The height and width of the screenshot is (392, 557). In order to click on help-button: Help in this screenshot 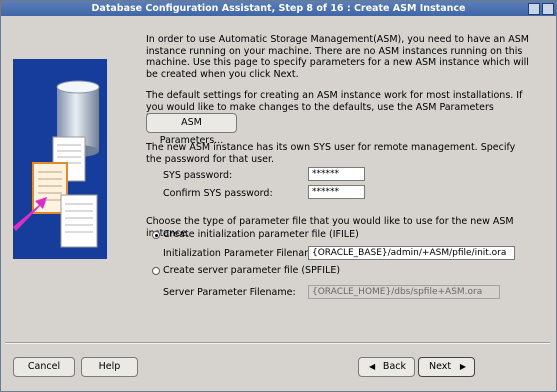, I will do `click(109, 367)`.